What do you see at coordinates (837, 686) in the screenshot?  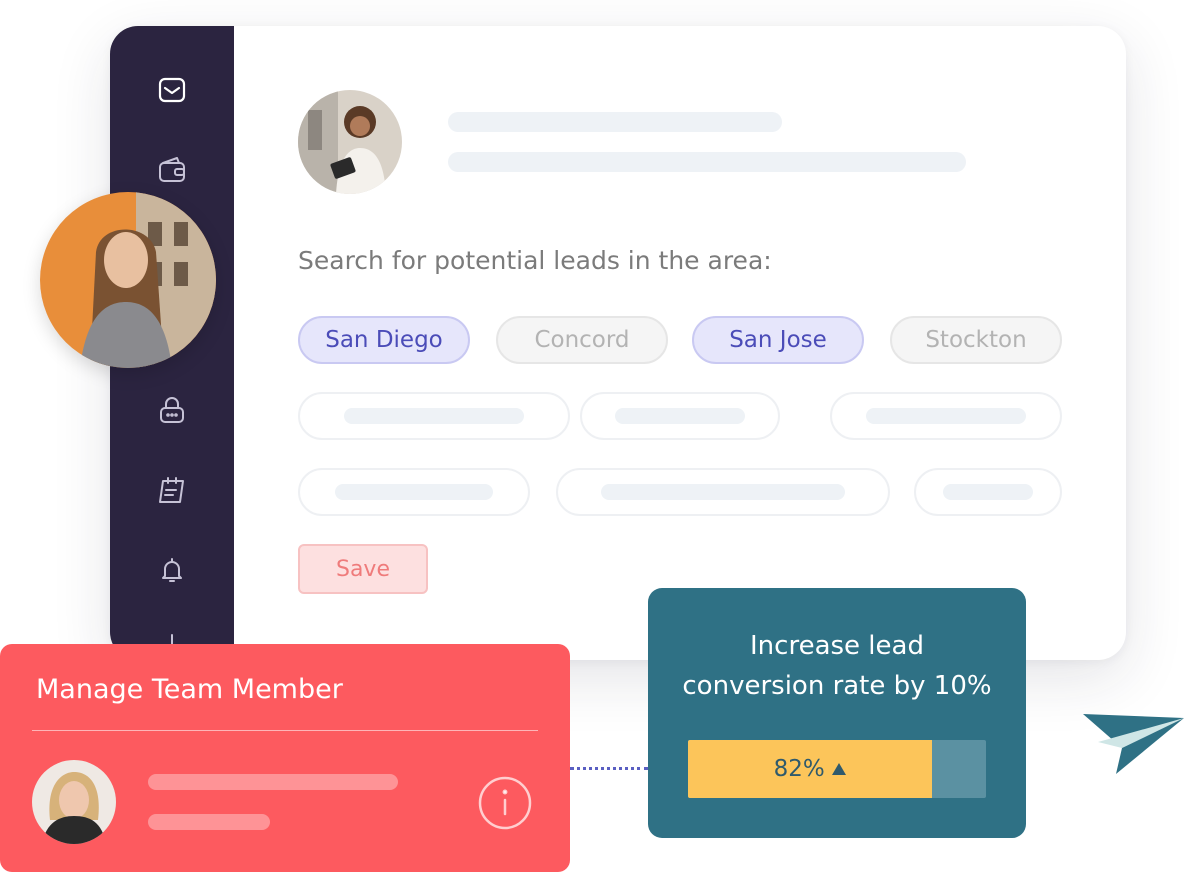 I see `goal-line-2: conversion rate by 10%` at bounding box center [837, 686].